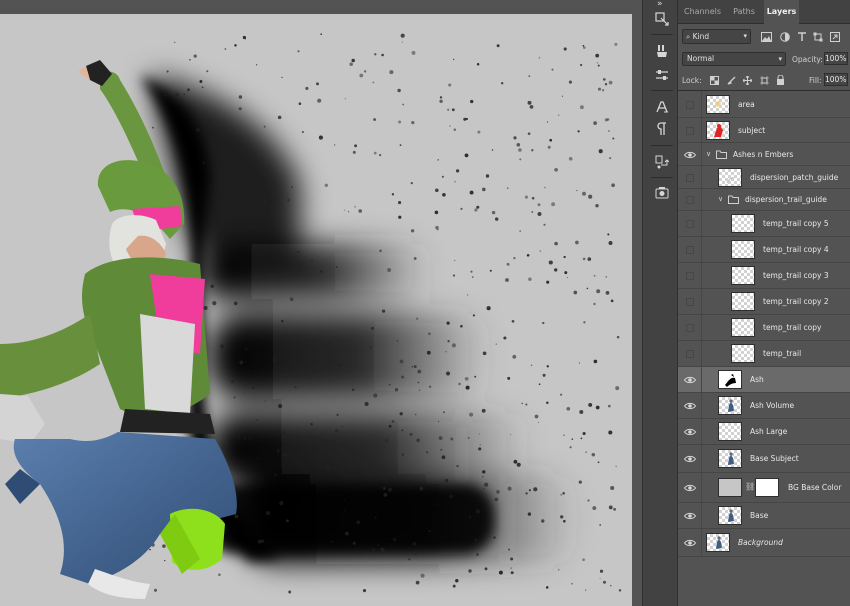 Image resolution: width=850 pixels, height=606 pixels. I want to click on character-icon, so click(662, 107).